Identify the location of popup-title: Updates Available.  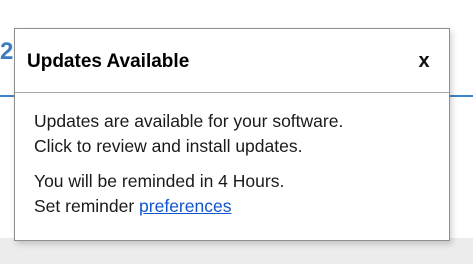
(108, 61).